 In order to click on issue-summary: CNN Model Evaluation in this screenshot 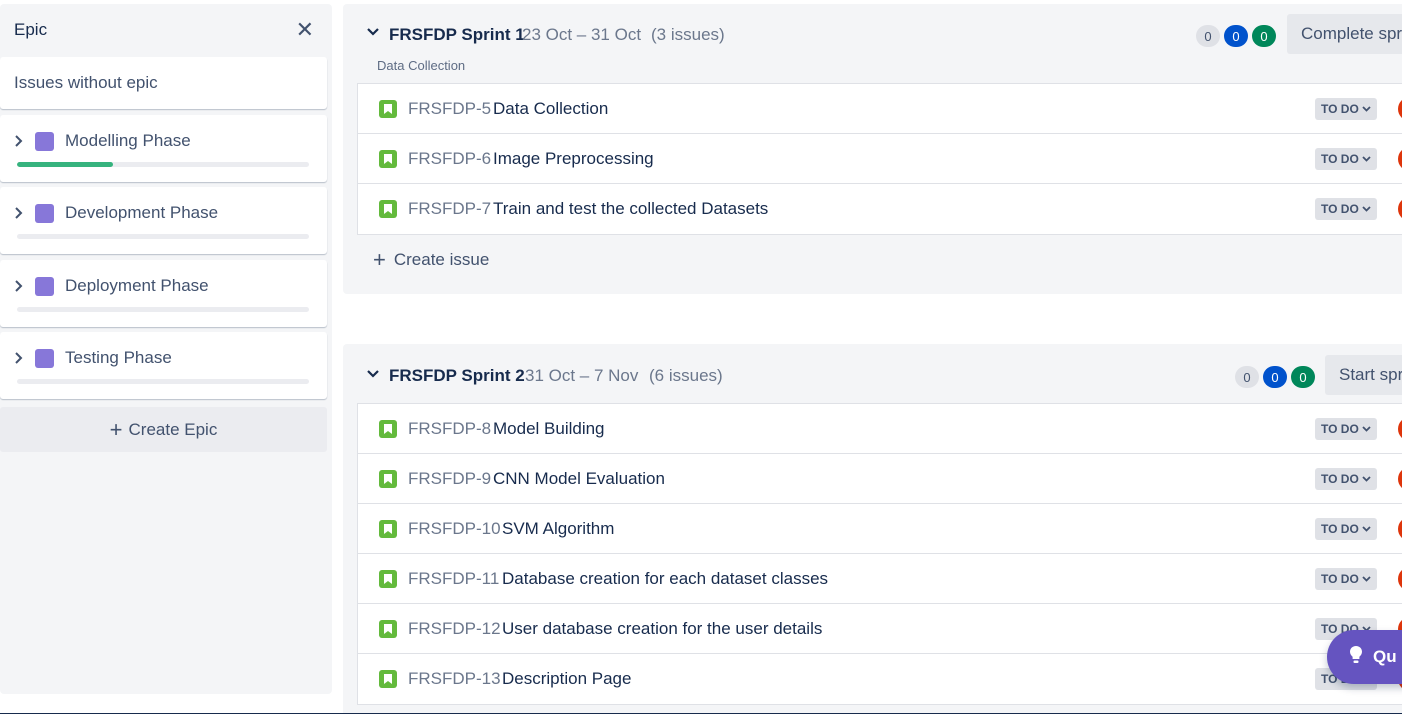, I will do `click(579, 478)`.